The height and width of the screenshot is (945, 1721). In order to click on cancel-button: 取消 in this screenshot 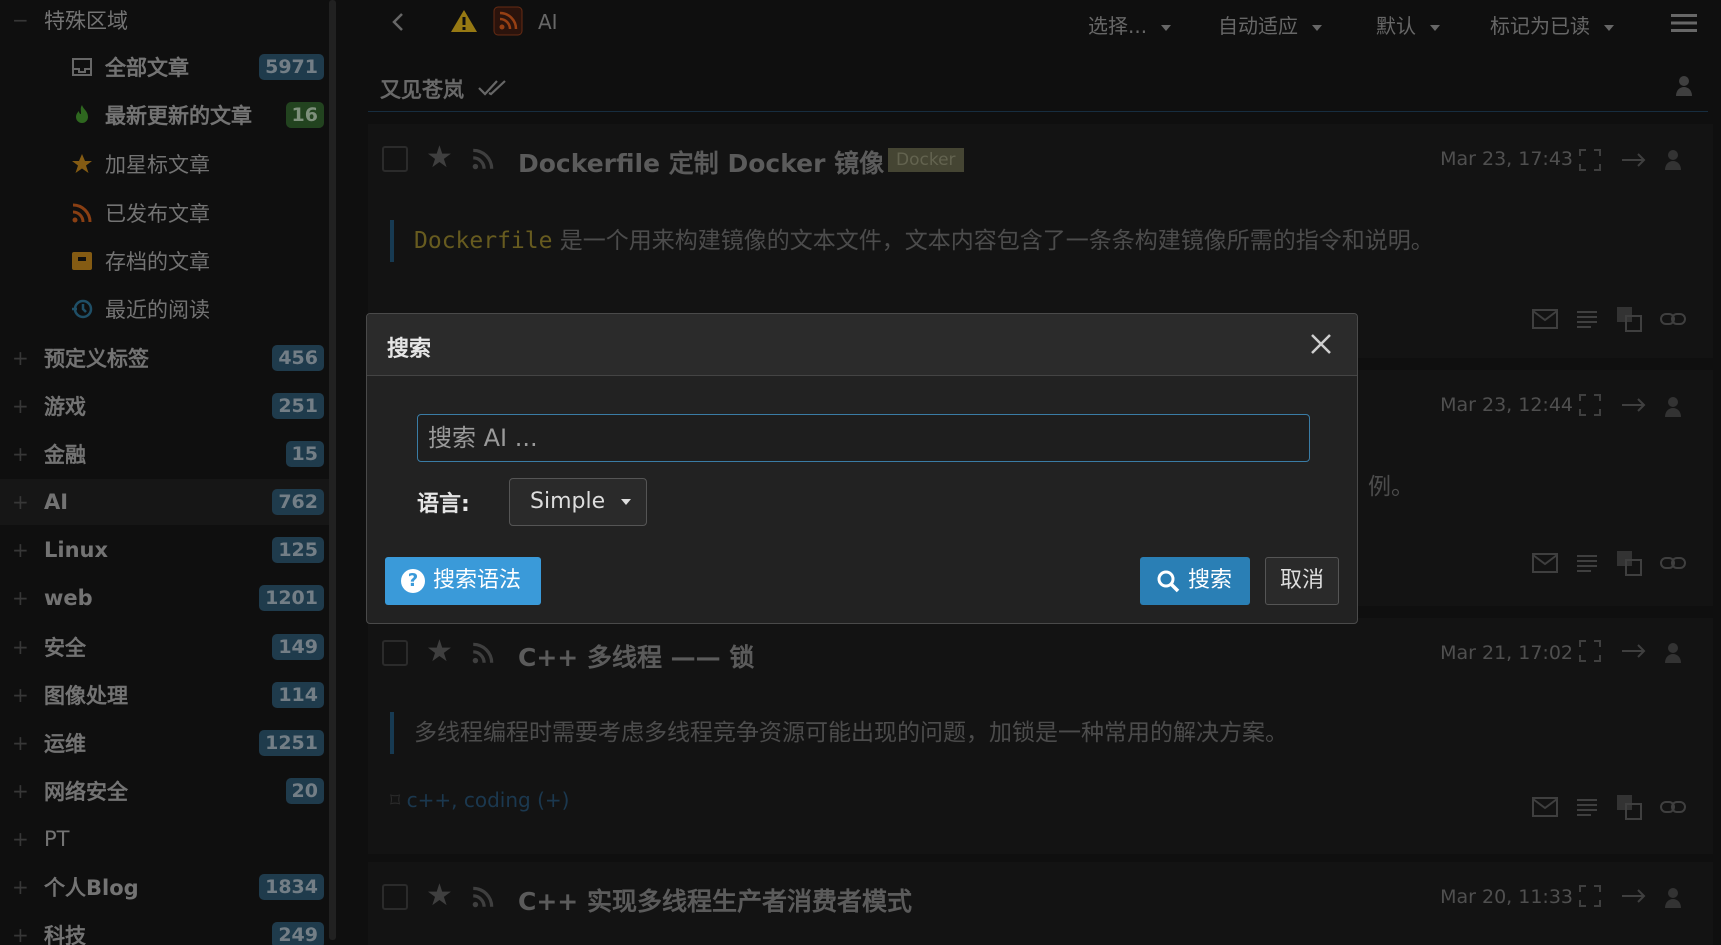, I will do `click(1302, 581)`.